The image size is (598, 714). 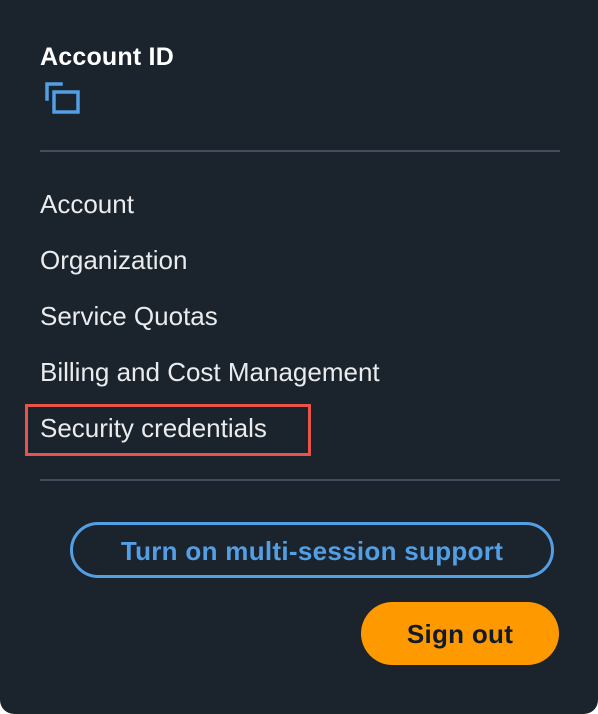 I want to click on menu-item-account: Account, so click(x=210, y=212).